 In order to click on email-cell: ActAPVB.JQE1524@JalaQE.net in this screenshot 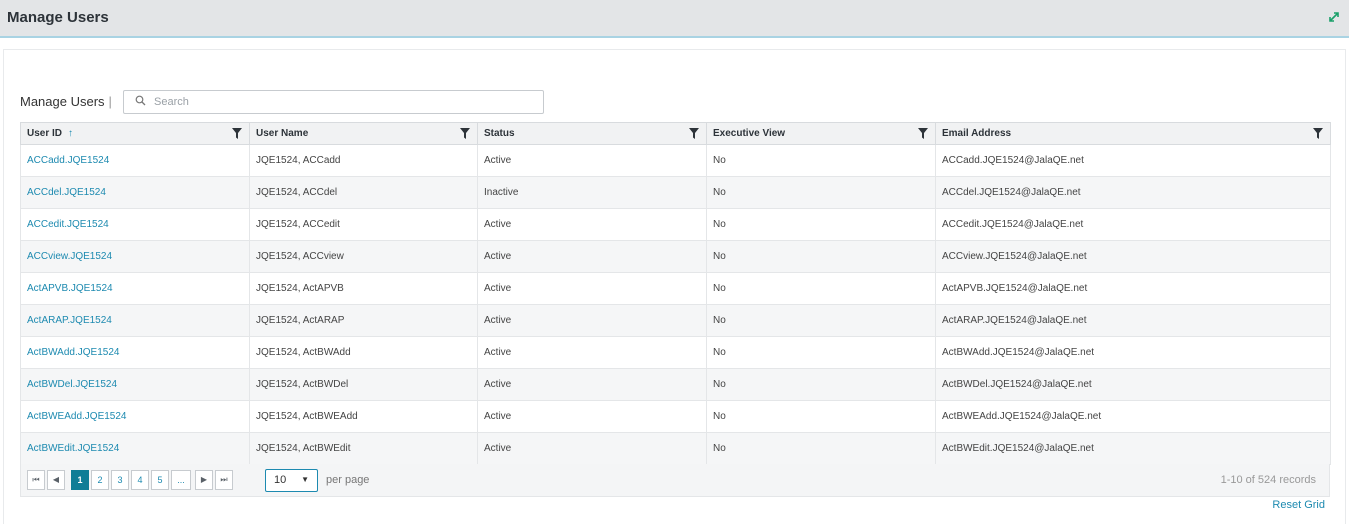, I will do `click(1133, 288)`.